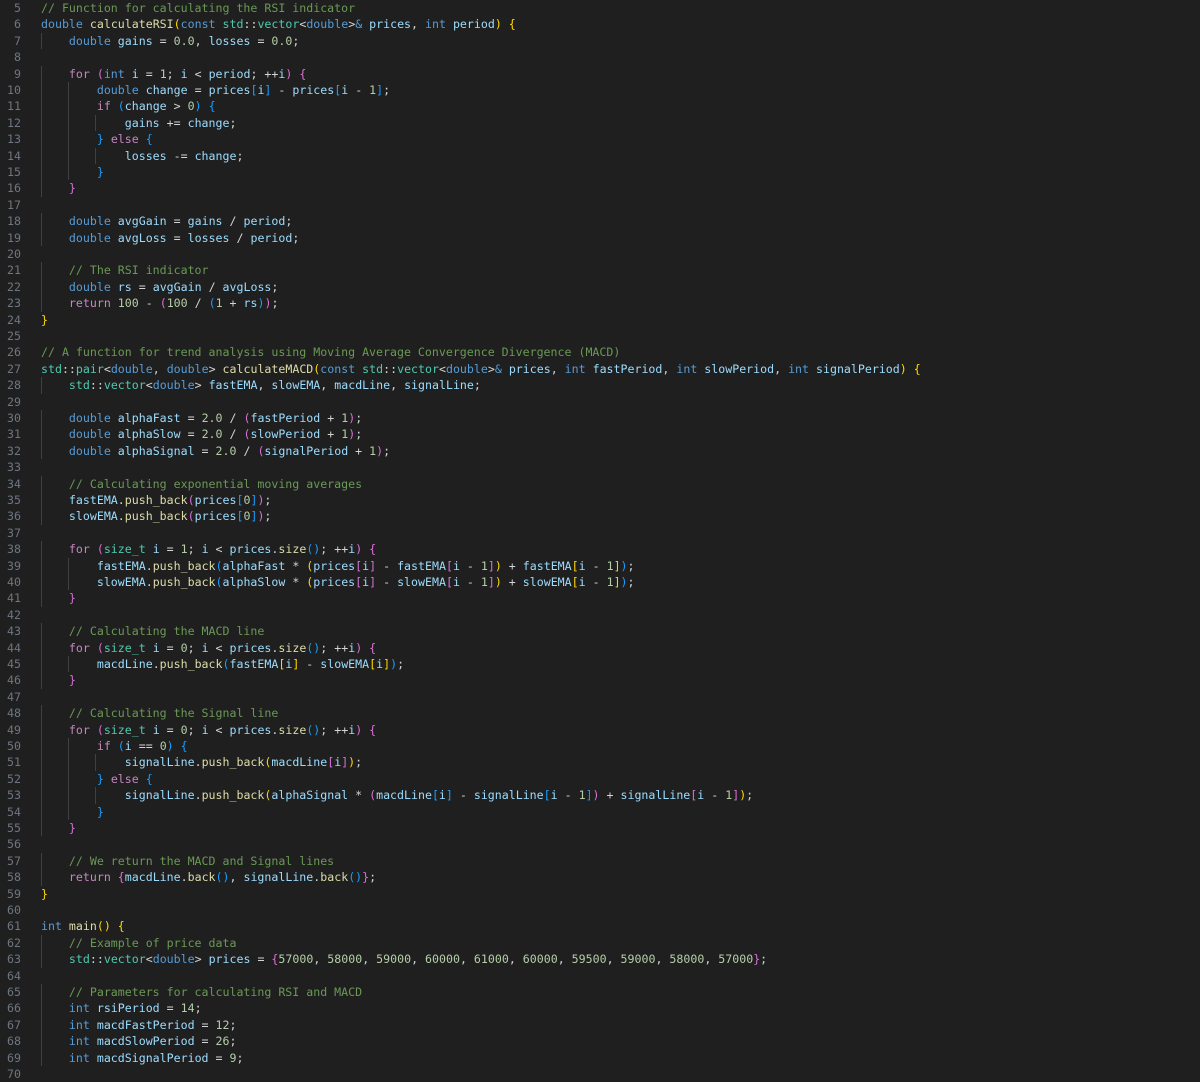  Describe the element at coordinates (600, 1041) in the screenshot. I see `code-line: 68 int macdSlowPeriod = 26;` at that location.